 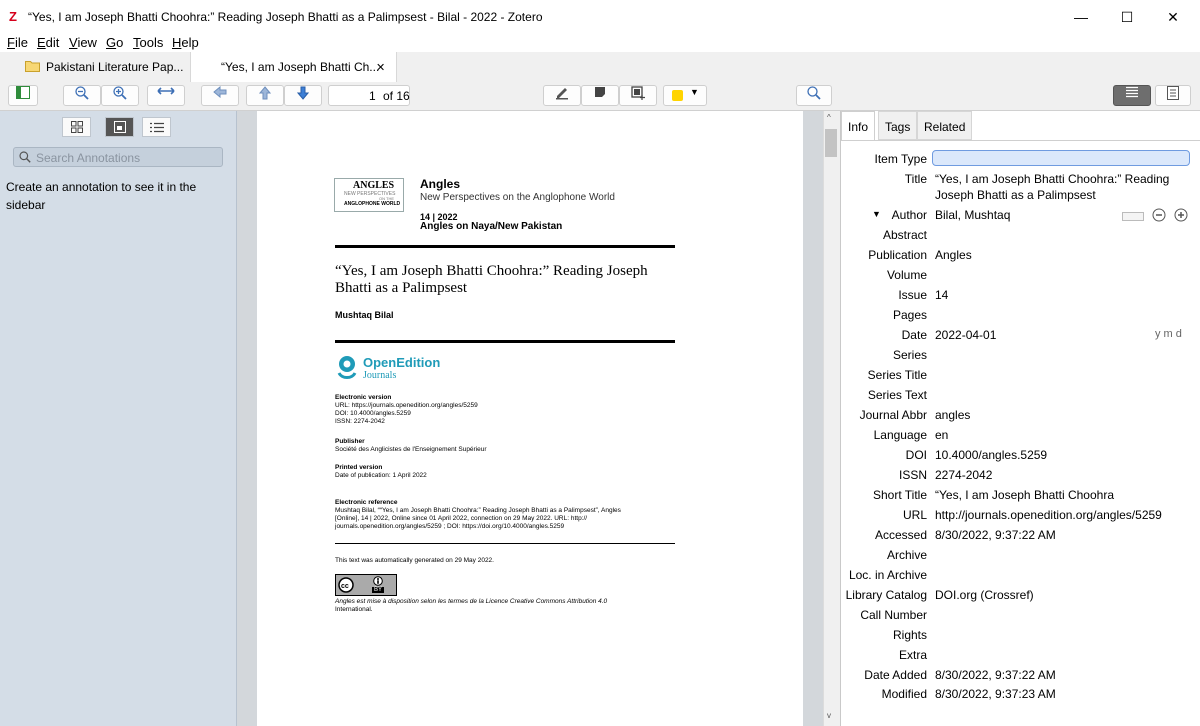 I want to click on search-icon, so click(x=814, y=93).